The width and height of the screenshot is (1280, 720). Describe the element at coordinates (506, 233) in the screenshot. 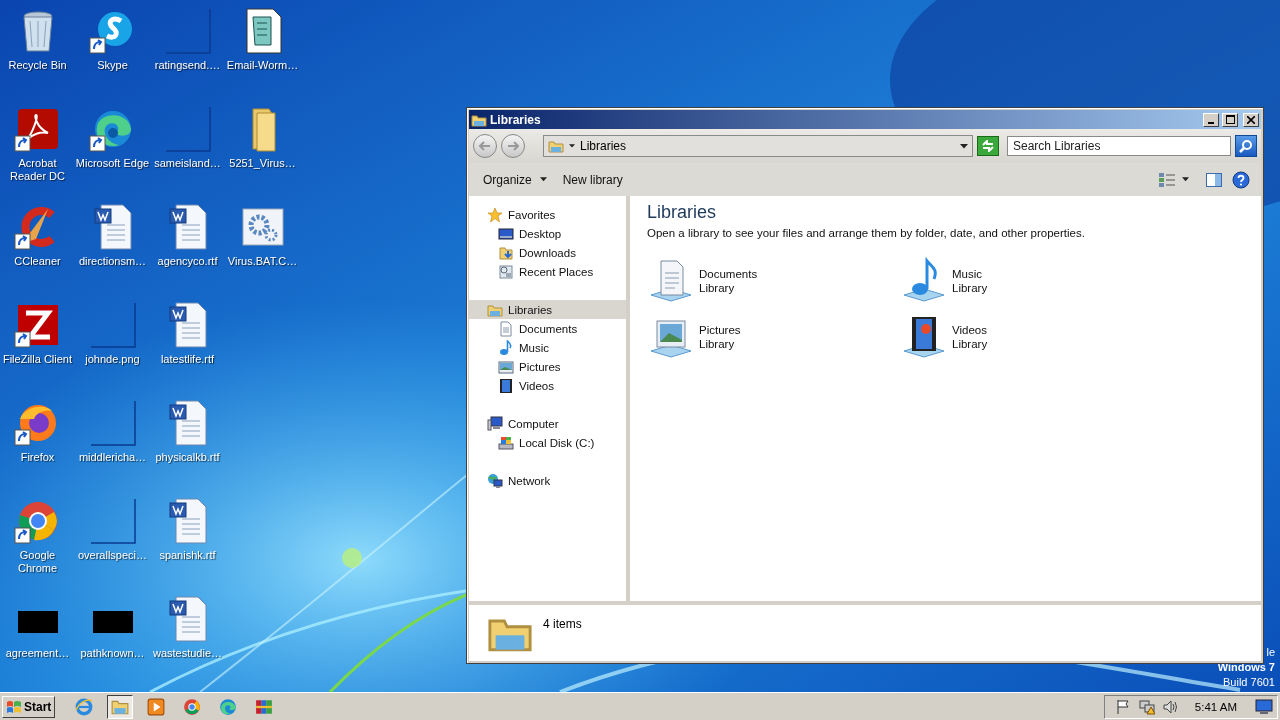

I see `monitor-icon` at that location.